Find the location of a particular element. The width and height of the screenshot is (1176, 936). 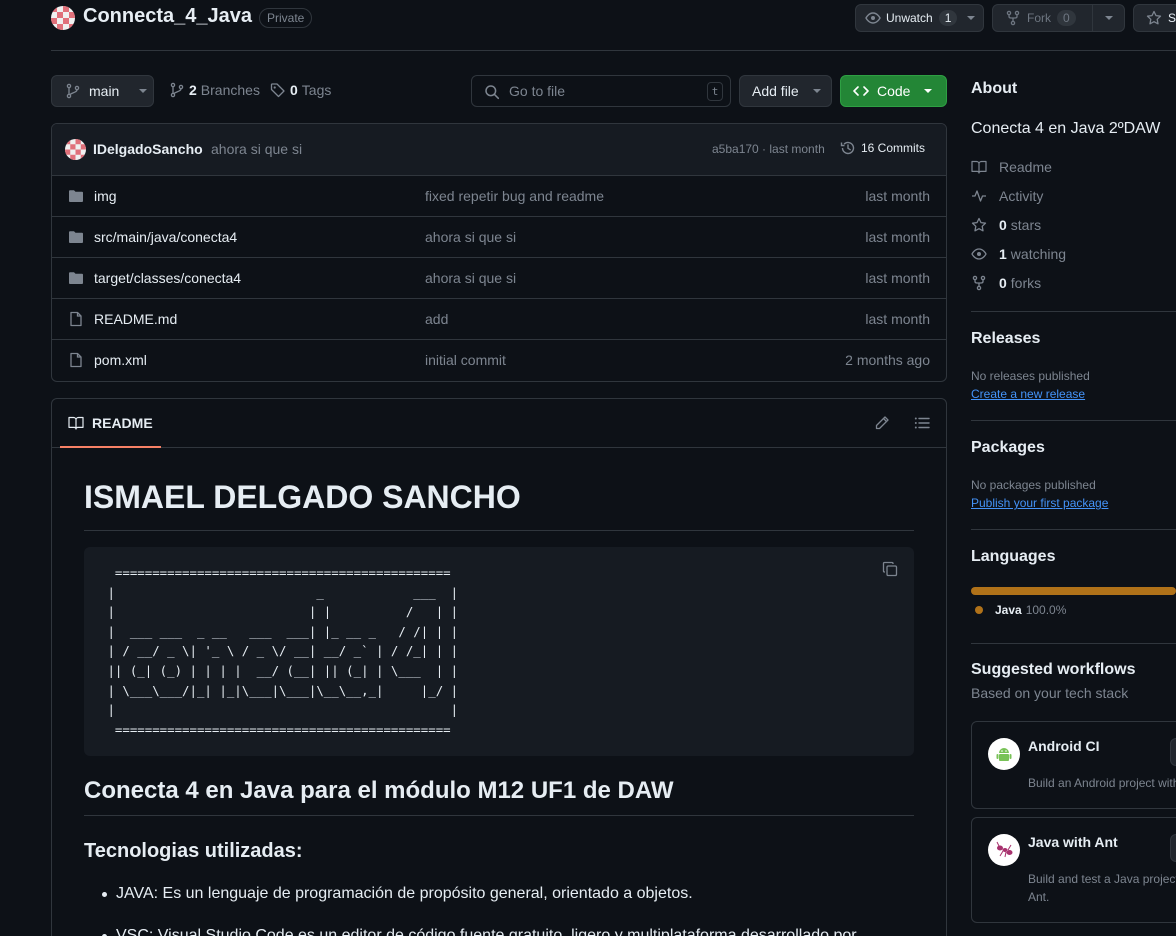

releases-heading: Releases is located at coordinates (1005, 339).